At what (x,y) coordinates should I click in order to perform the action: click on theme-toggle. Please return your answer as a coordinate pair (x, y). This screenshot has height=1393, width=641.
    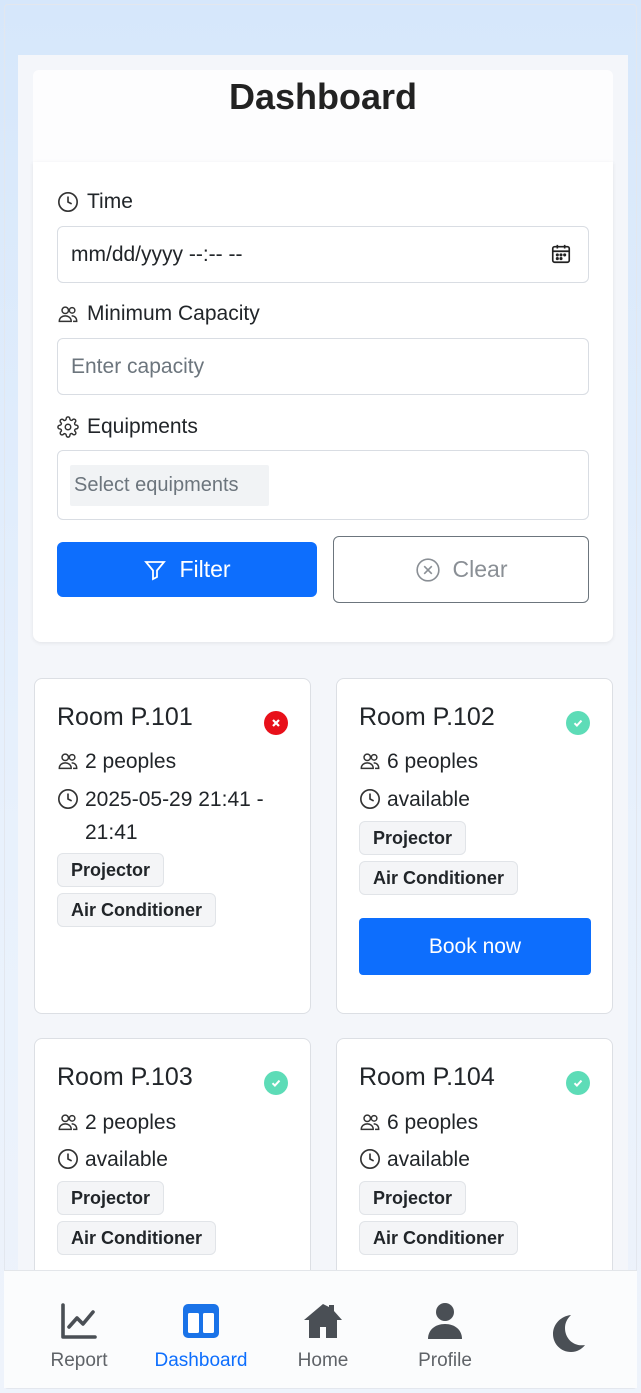
    Looking at the image, I should click on (567, 1330).